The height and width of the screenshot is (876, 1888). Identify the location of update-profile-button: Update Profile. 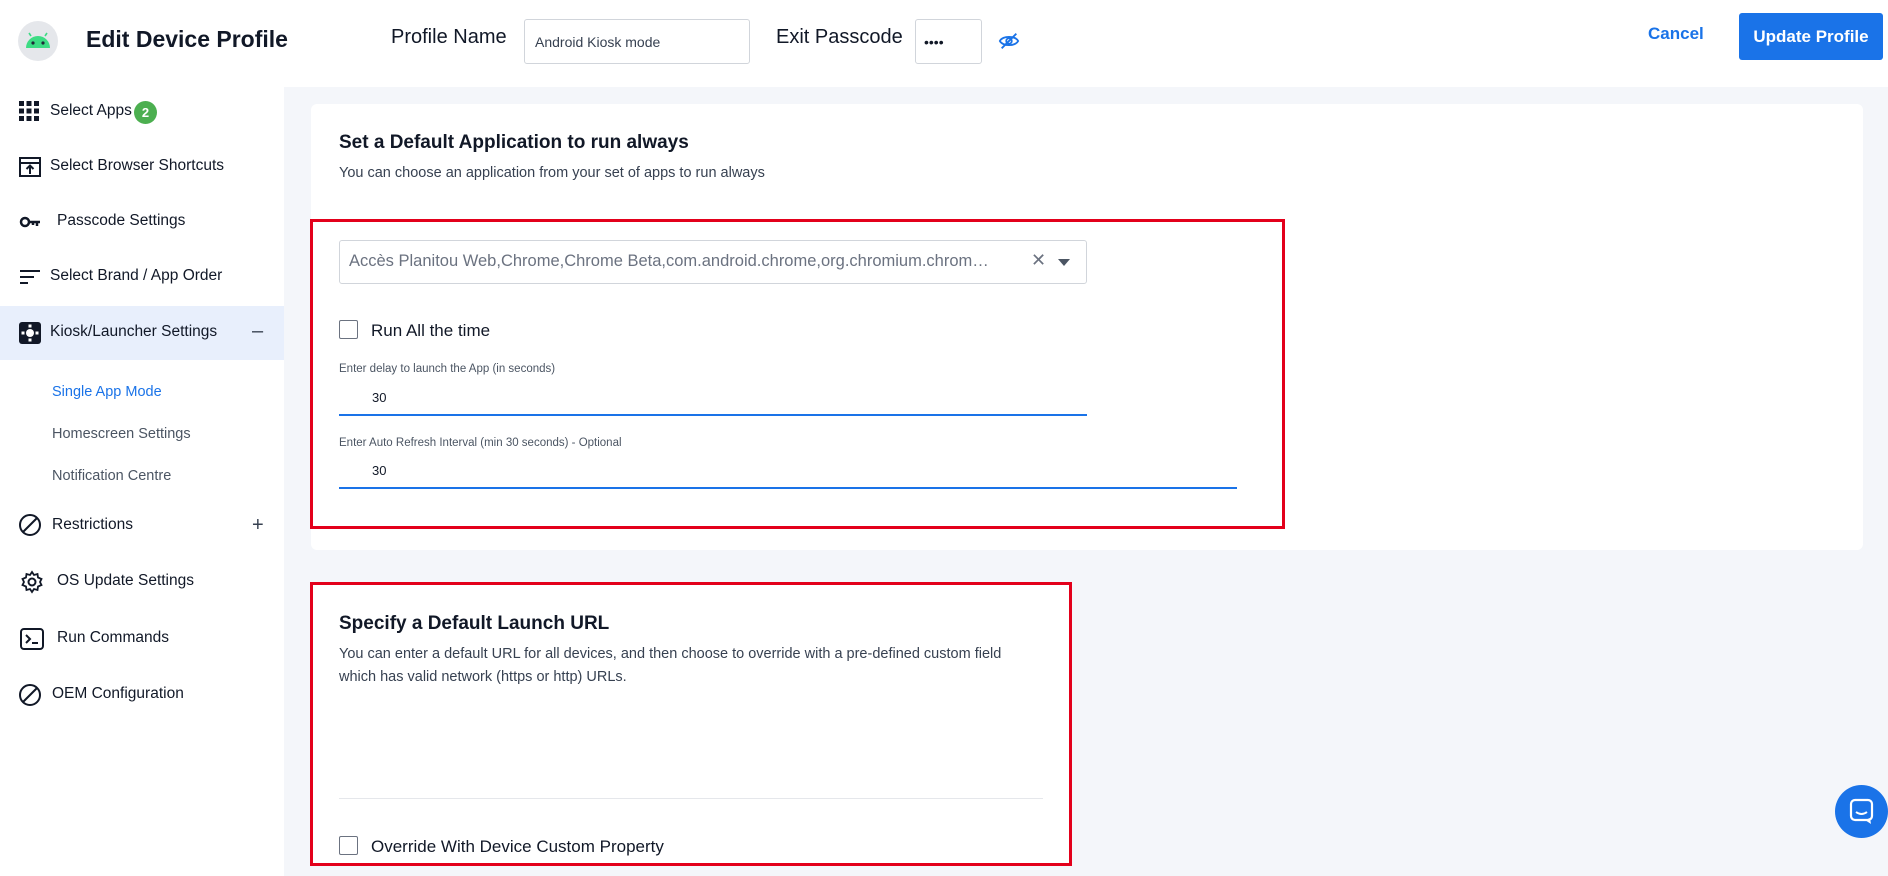
(1811, 36).